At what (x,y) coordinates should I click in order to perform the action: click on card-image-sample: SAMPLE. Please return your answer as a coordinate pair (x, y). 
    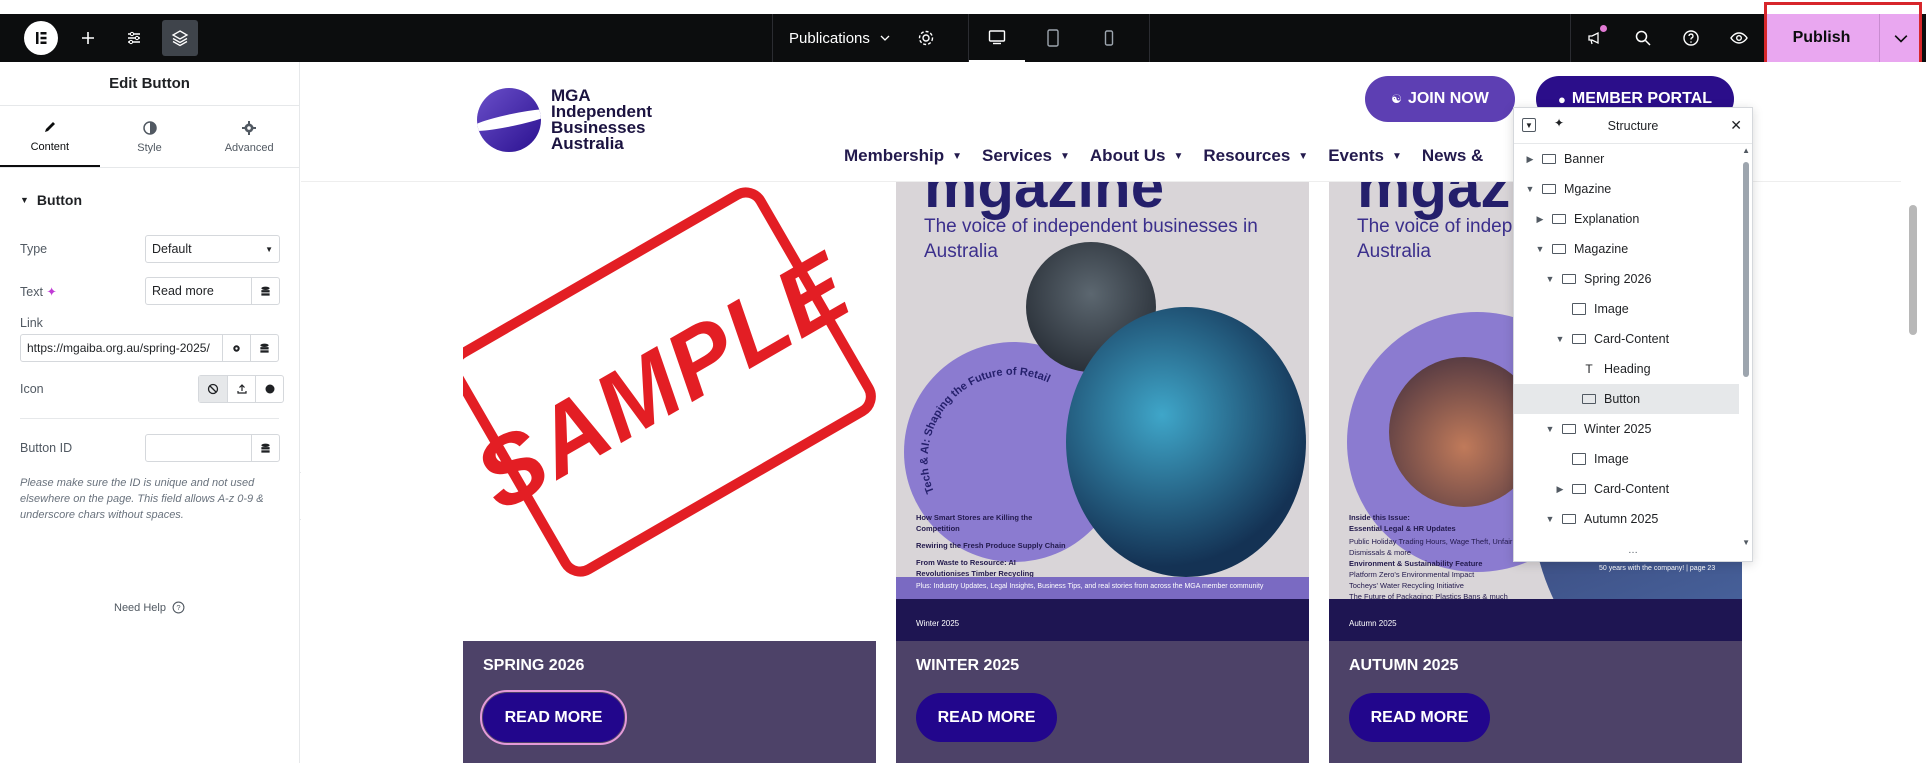
    Looking at the image, I should click on (669, 411).